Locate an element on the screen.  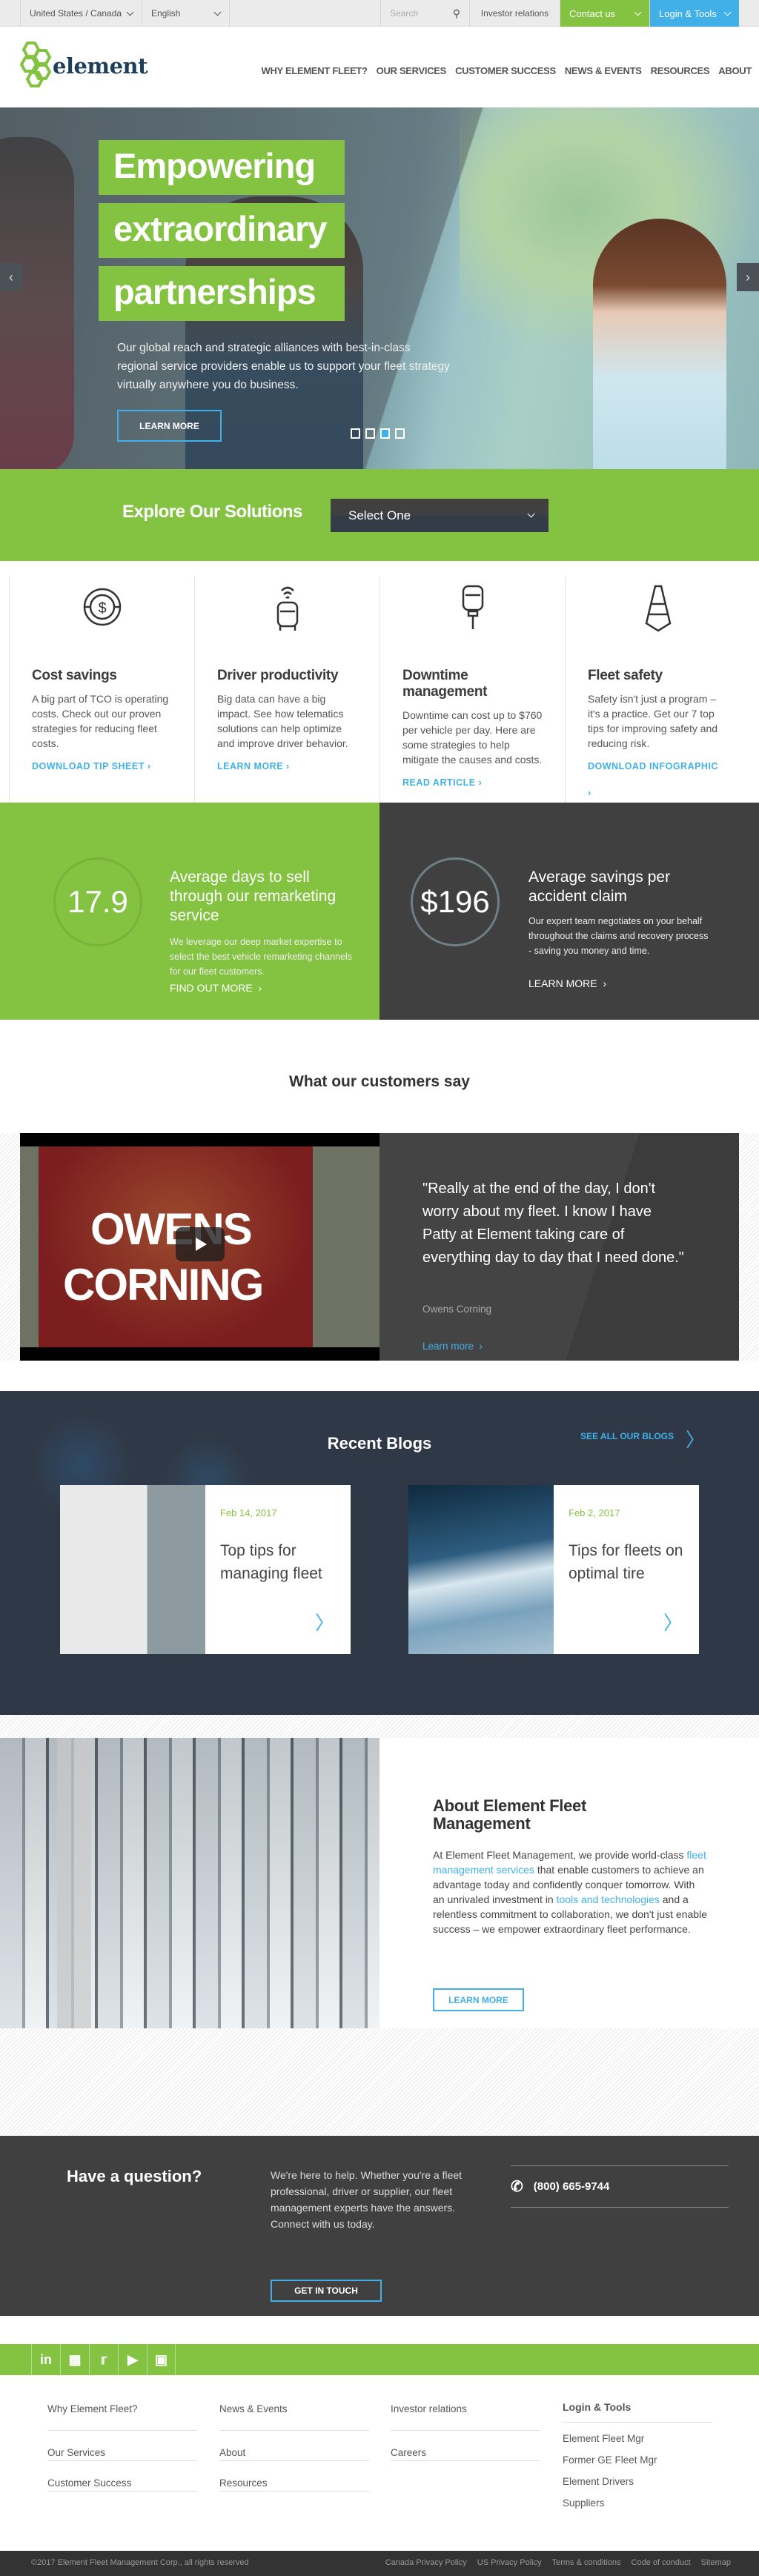
login-tools-button: Login & Tools is located at coordinates (694, 13).